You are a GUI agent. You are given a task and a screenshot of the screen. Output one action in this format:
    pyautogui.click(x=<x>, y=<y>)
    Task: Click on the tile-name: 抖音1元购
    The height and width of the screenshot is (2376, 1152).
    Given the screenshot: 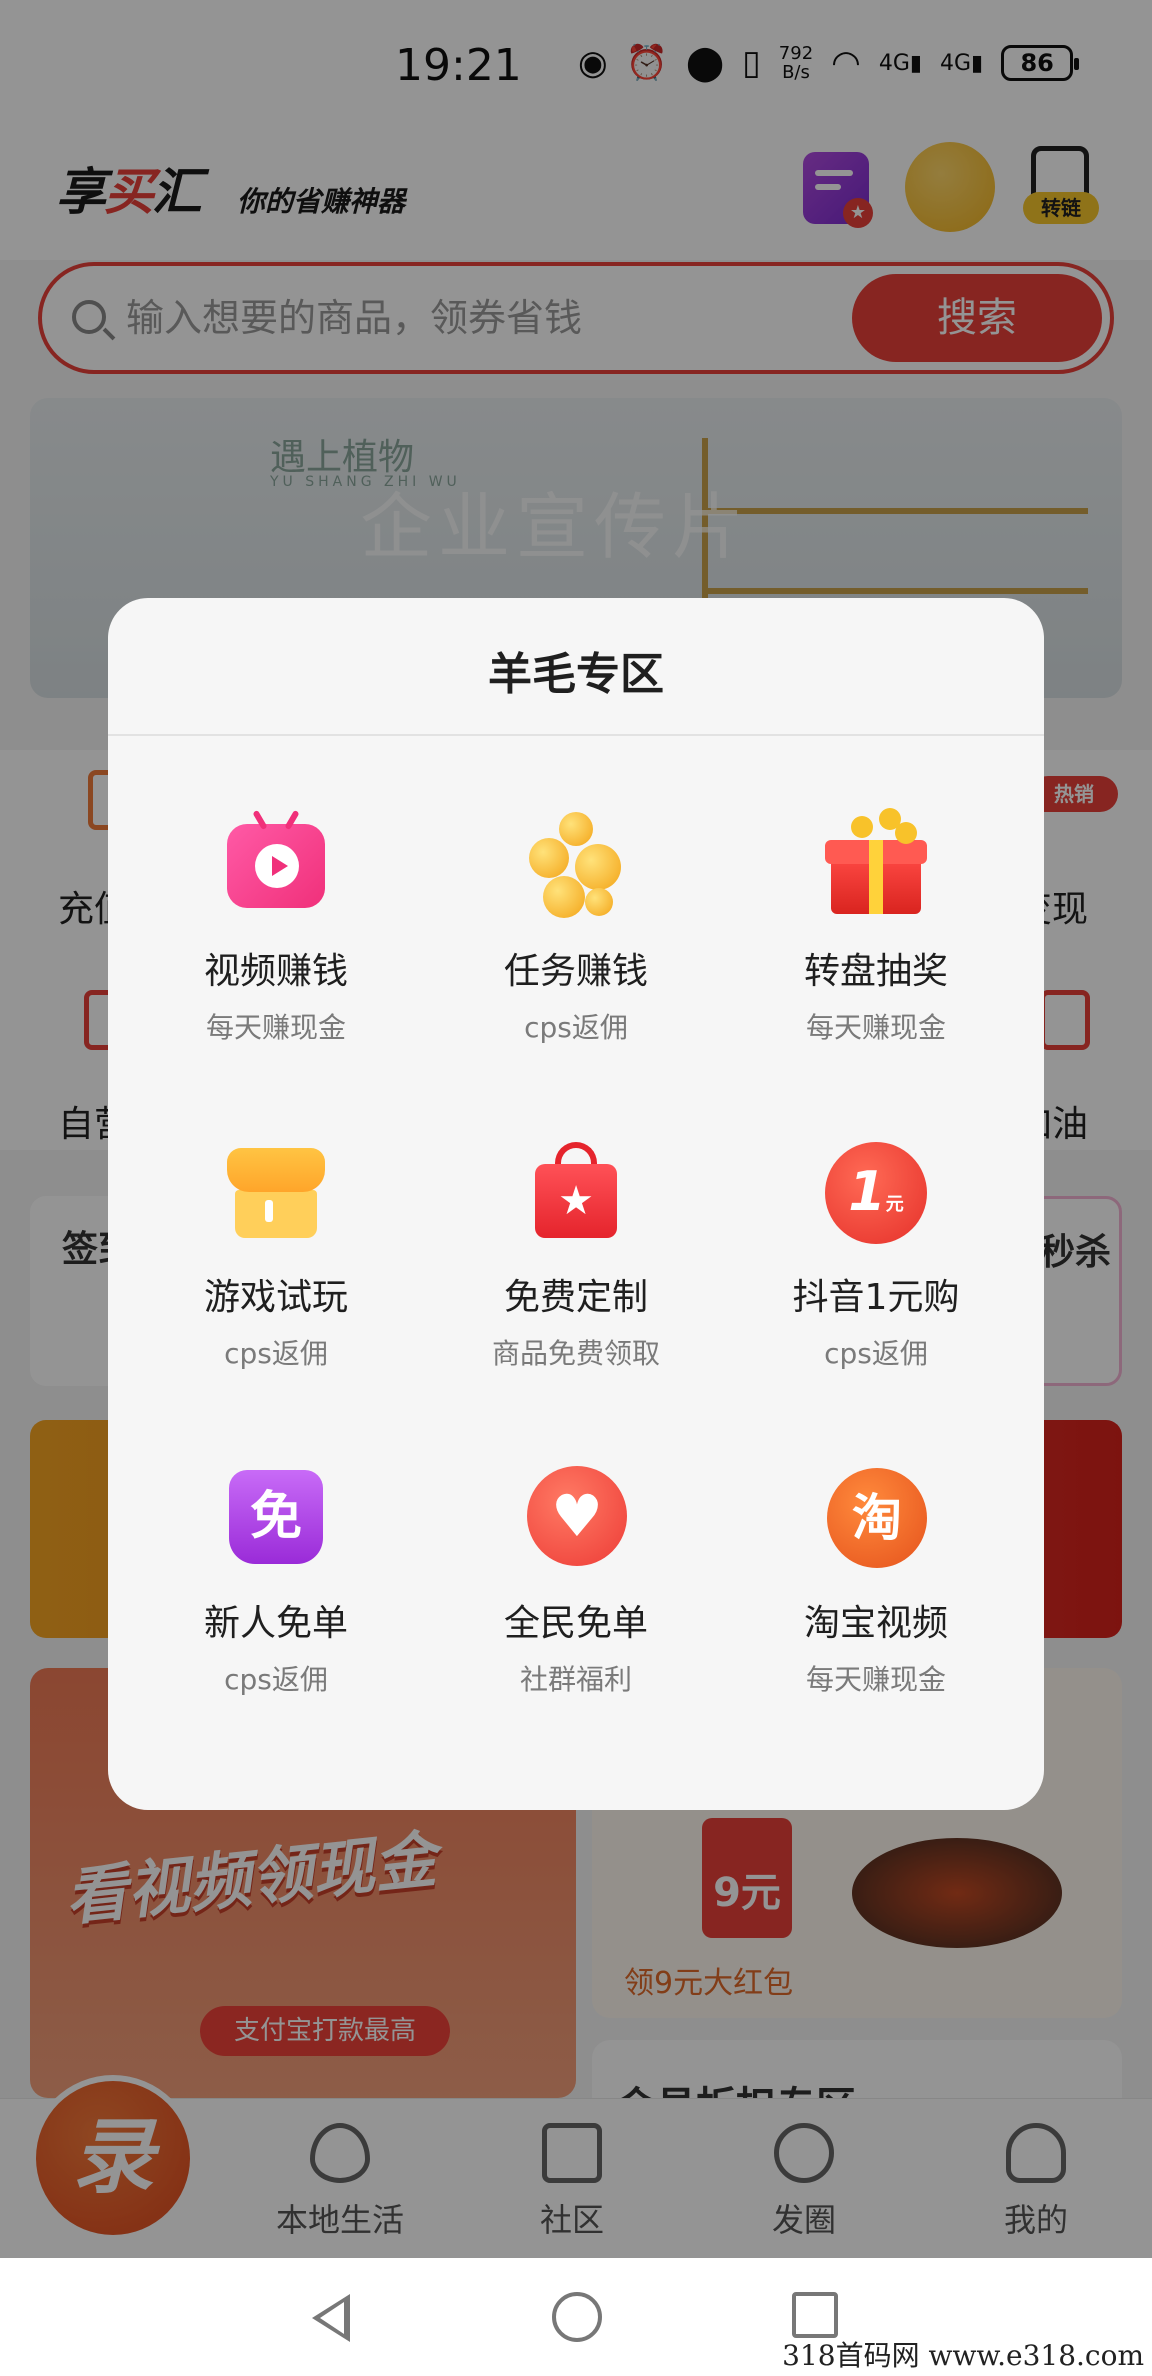 What is the action you would take?
    pyautogui.click(x=876, y=1297)
    